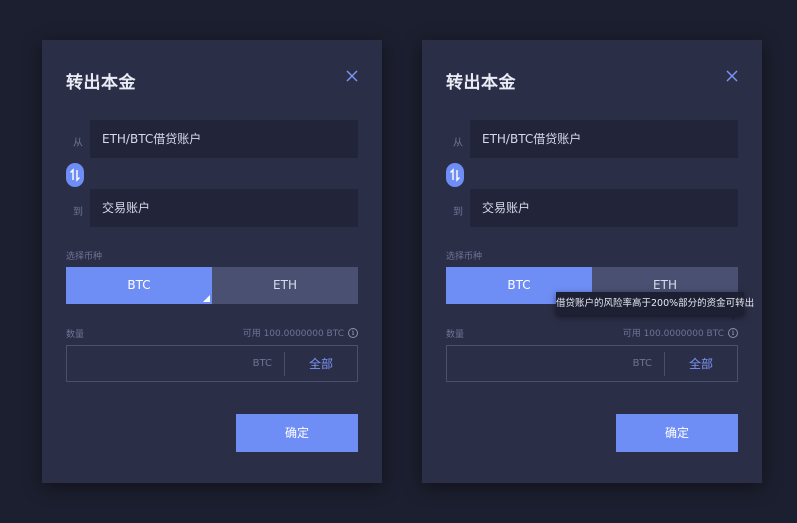 The height and width of the screenshot is (523, 797). I want to click on currency-toggle: BTC ETH, so click(212, 285).